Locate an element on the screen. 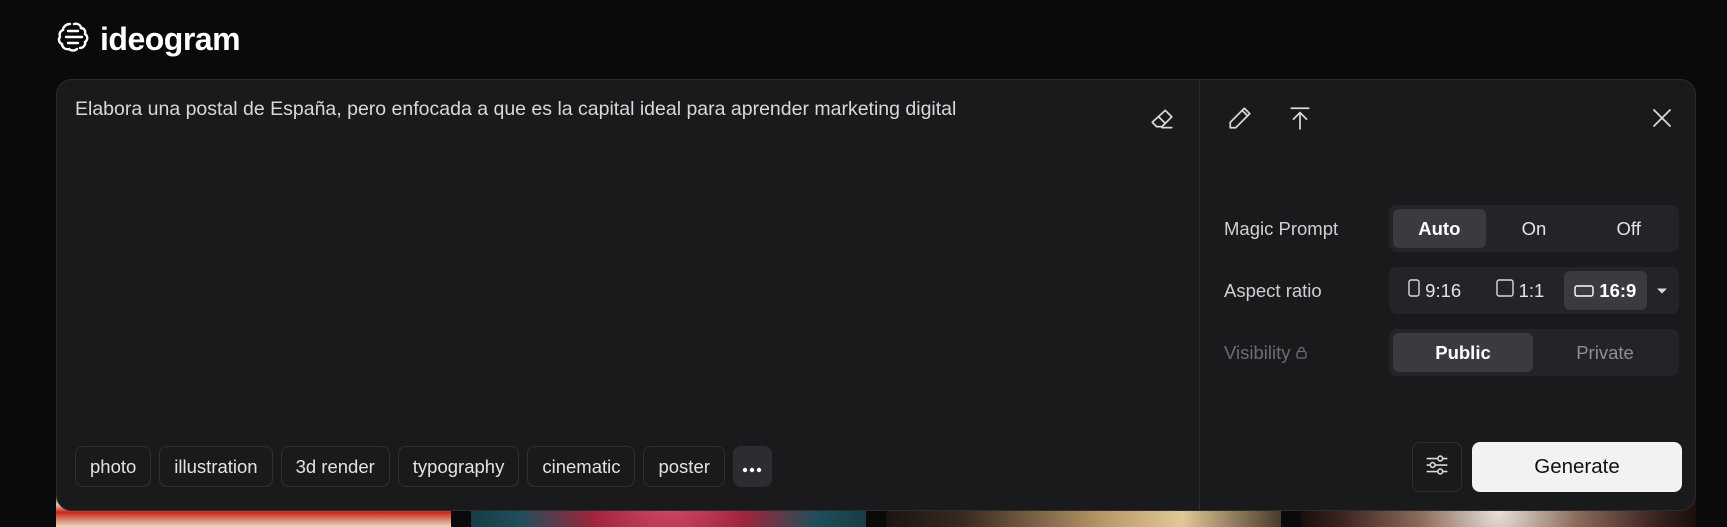  more-dots-icon is located at coordinates (752, 467).